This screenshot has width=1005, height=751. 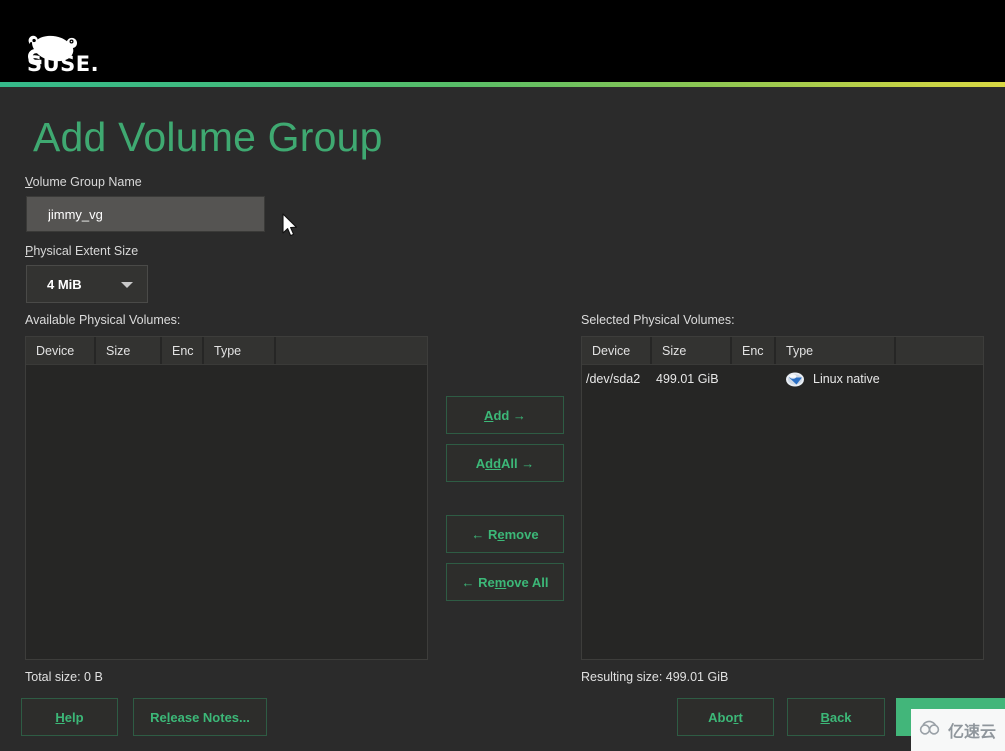 I want to click on table-row: /dev/sda2 499.01 GiB Linux native, so click(x=782, y=379).